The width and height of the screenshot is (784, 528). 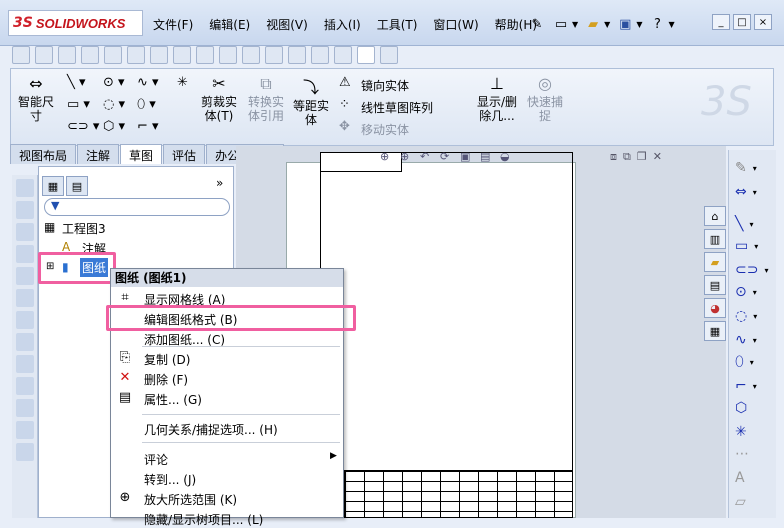 What do you see at coordinates (488, 157) in the screenshot?
I see `hide-show-icon: ▤` at bounding box center [488, 157].